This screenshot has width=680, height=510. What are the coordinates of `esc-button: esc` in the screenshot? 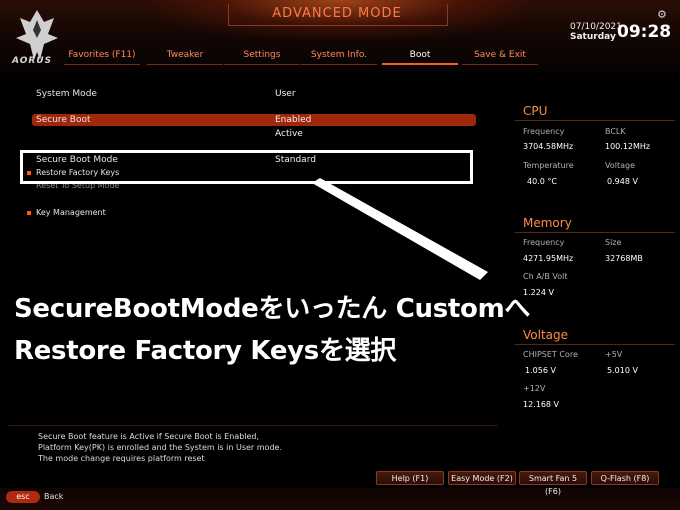 It's located at (23, 497).